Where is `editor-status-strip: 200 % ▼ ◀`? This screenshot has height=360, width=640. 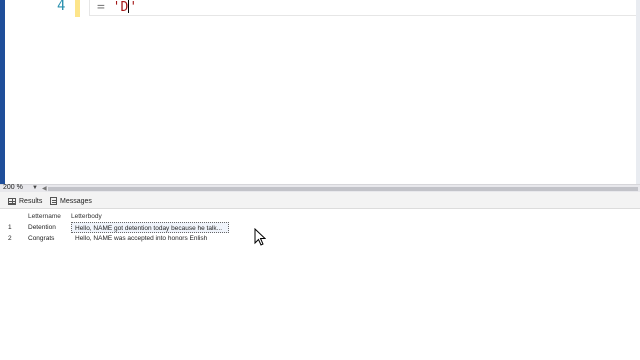 editor-status-strip: 200 % ▼ ◀ is located at coordinates (320, 188).